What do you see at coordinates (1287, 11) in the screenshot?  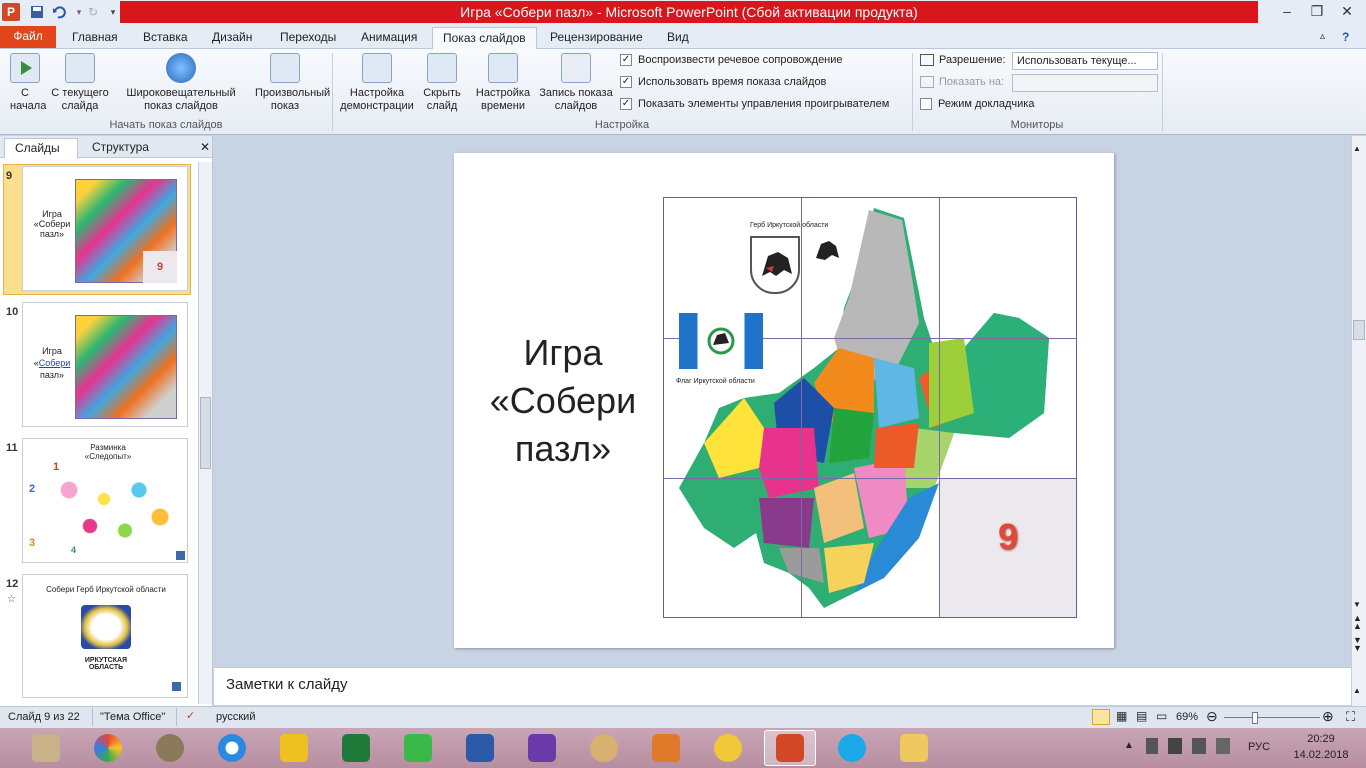 I see `minimize-button: –` at bounding box center [1287, 11].